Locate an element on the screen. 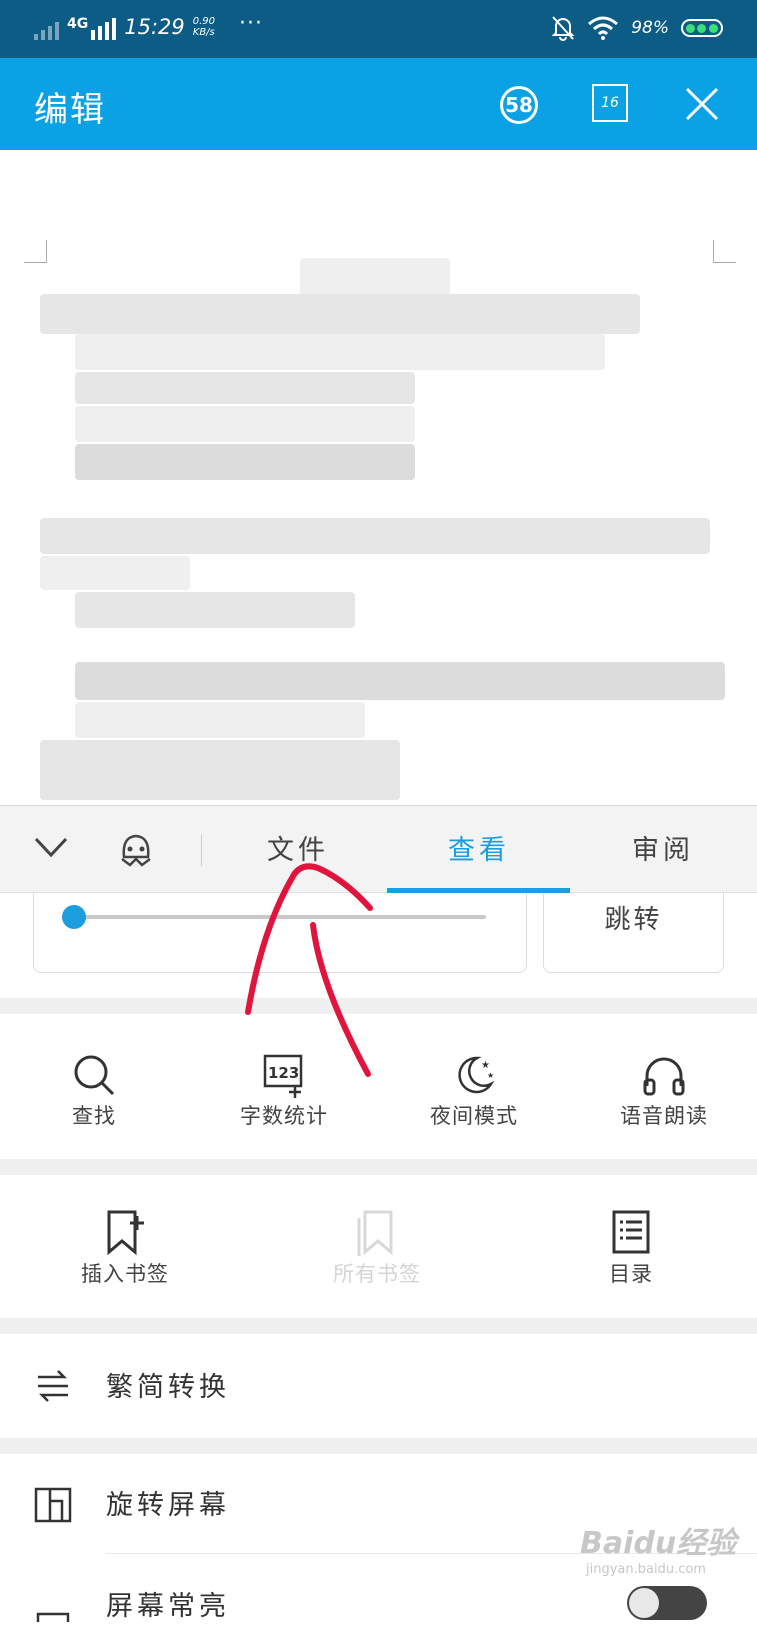 Image resolution: width=757 pixels, height=1652 pixels. chevron-down-icon is located at coordinates (51, 847).